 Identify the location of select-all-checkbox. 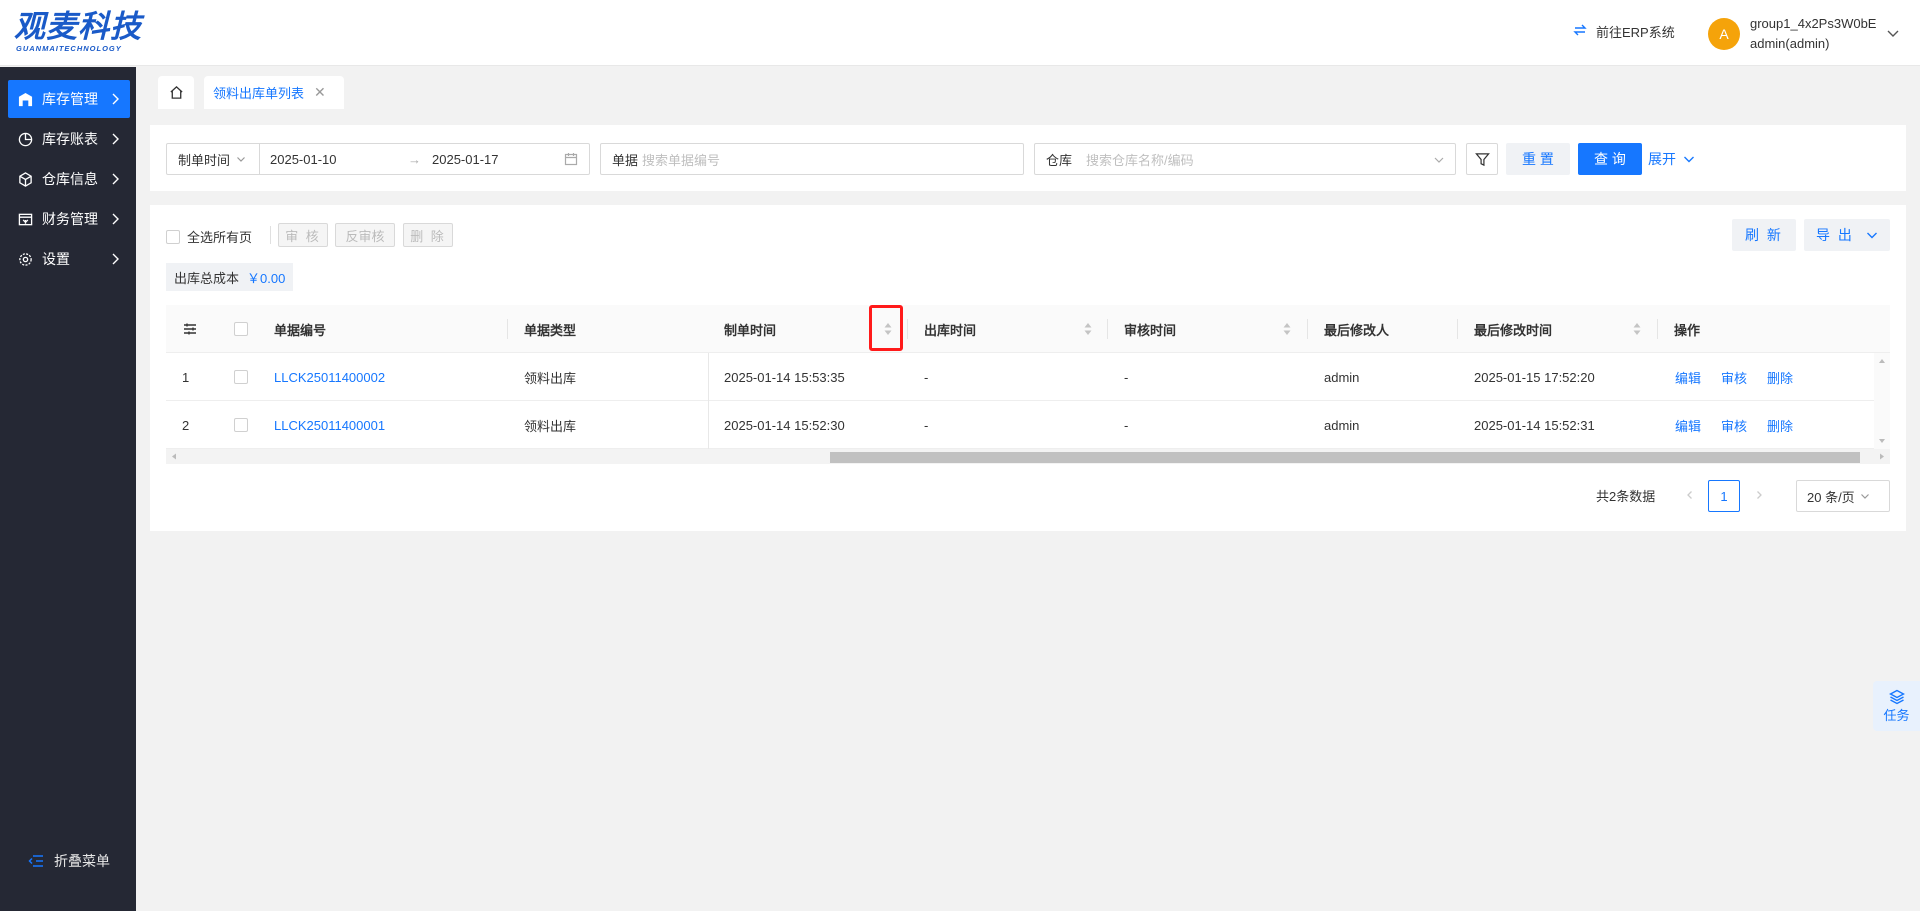
(173, 236).